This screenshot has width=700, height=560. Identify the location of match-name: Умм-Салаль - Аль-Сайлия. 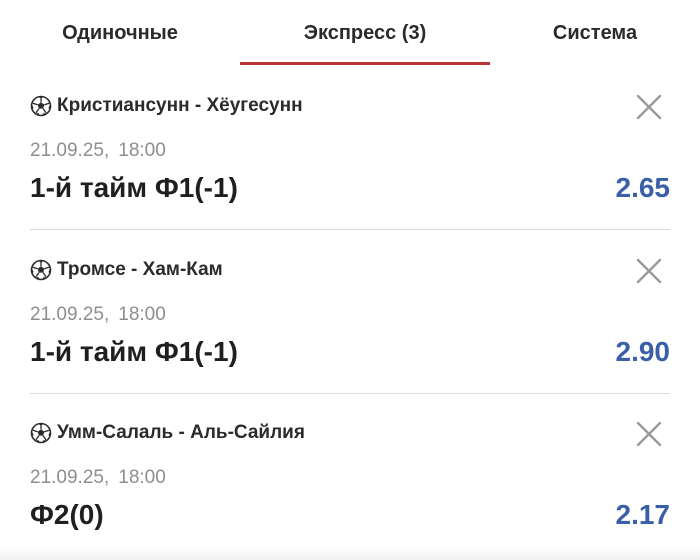
(181, 432).